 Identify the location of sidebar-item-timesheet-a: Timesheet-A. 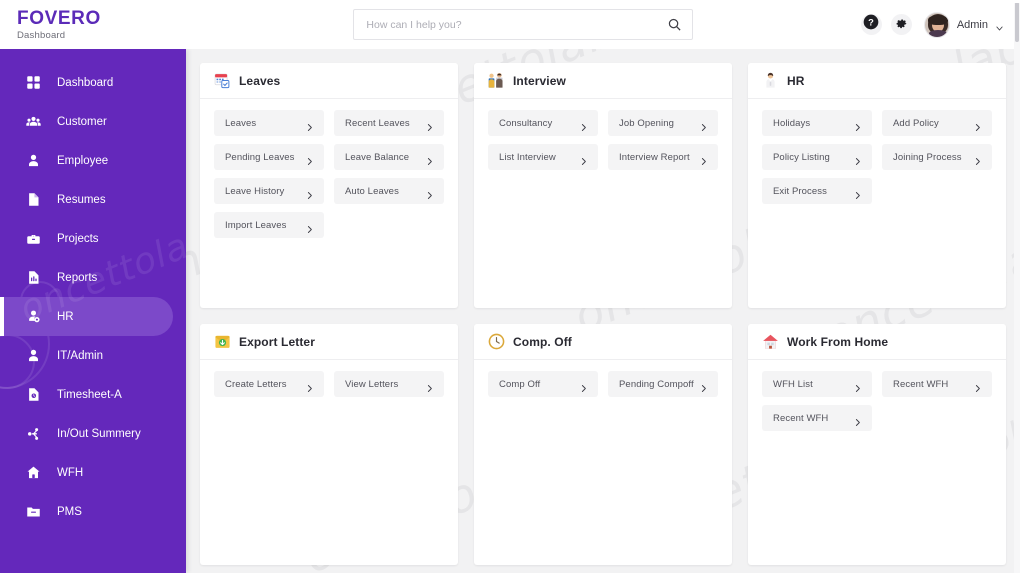
(93, 394).